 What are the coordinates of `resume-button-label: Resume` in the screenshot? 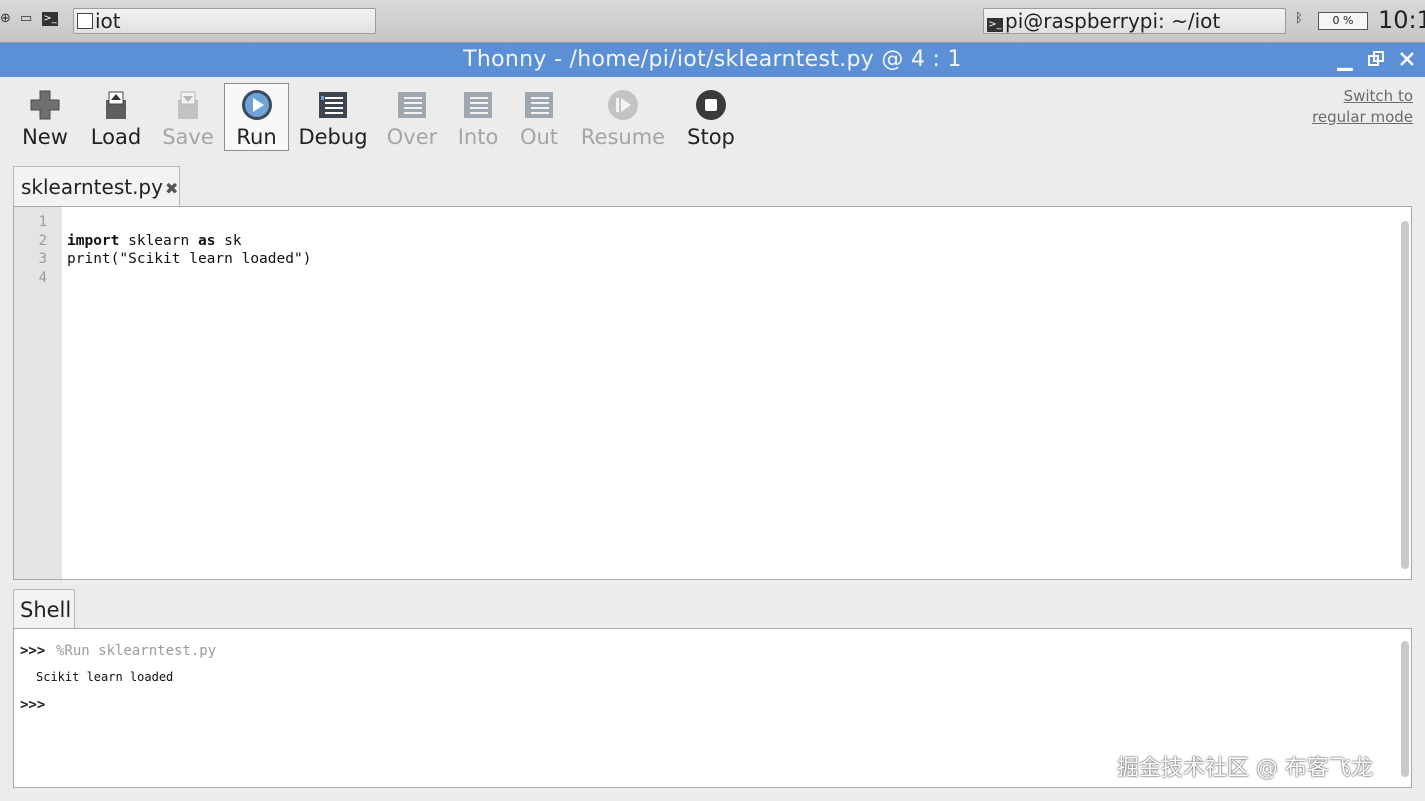 It's located at (623, 137).